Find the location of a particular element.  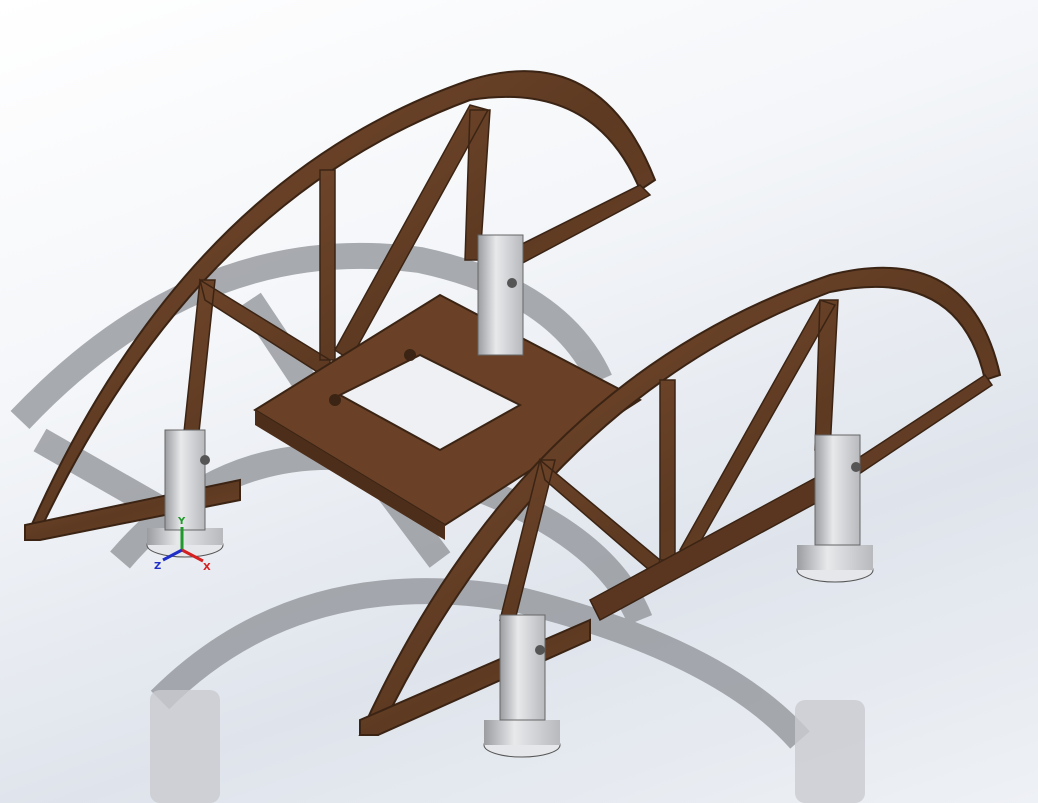

post-front-left is located at coordinates (522, 686).